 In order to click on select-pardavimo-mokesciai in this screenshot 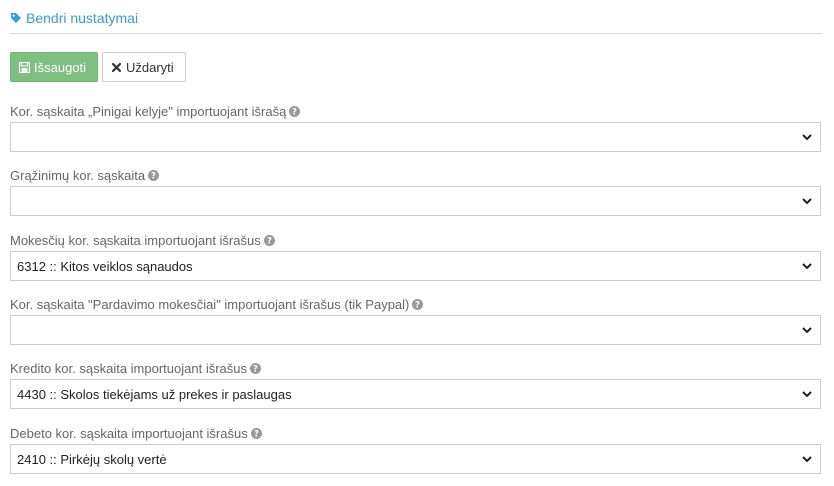, I will do `click(415, 330)`.